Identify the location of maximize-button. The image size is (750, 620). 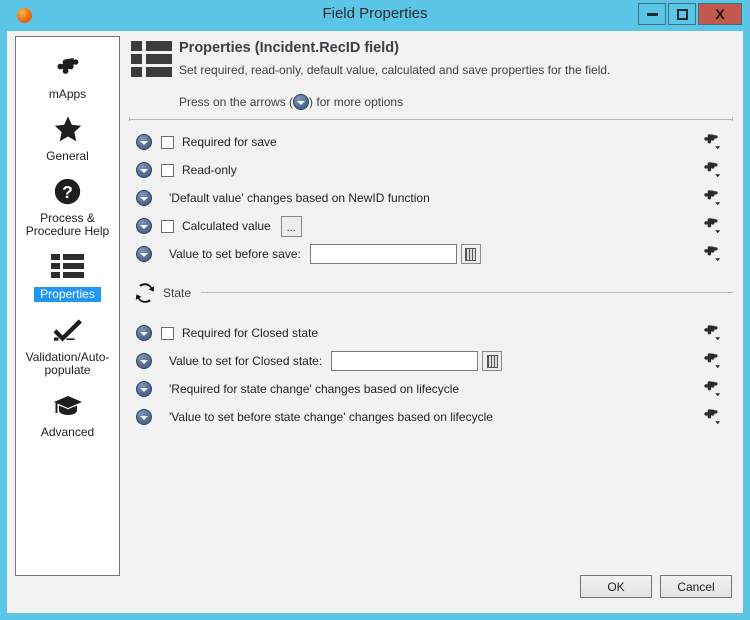
(682, 14).